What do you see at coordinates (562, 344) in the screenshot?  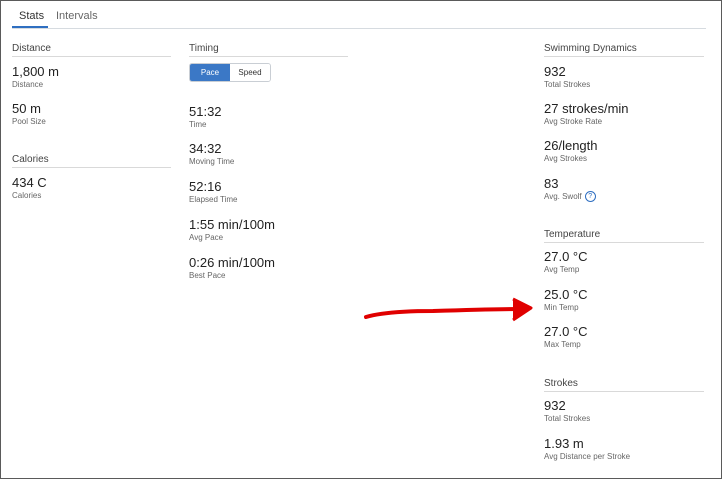 I see `stat-label: Max Temp` at bounding box center [562, 344].